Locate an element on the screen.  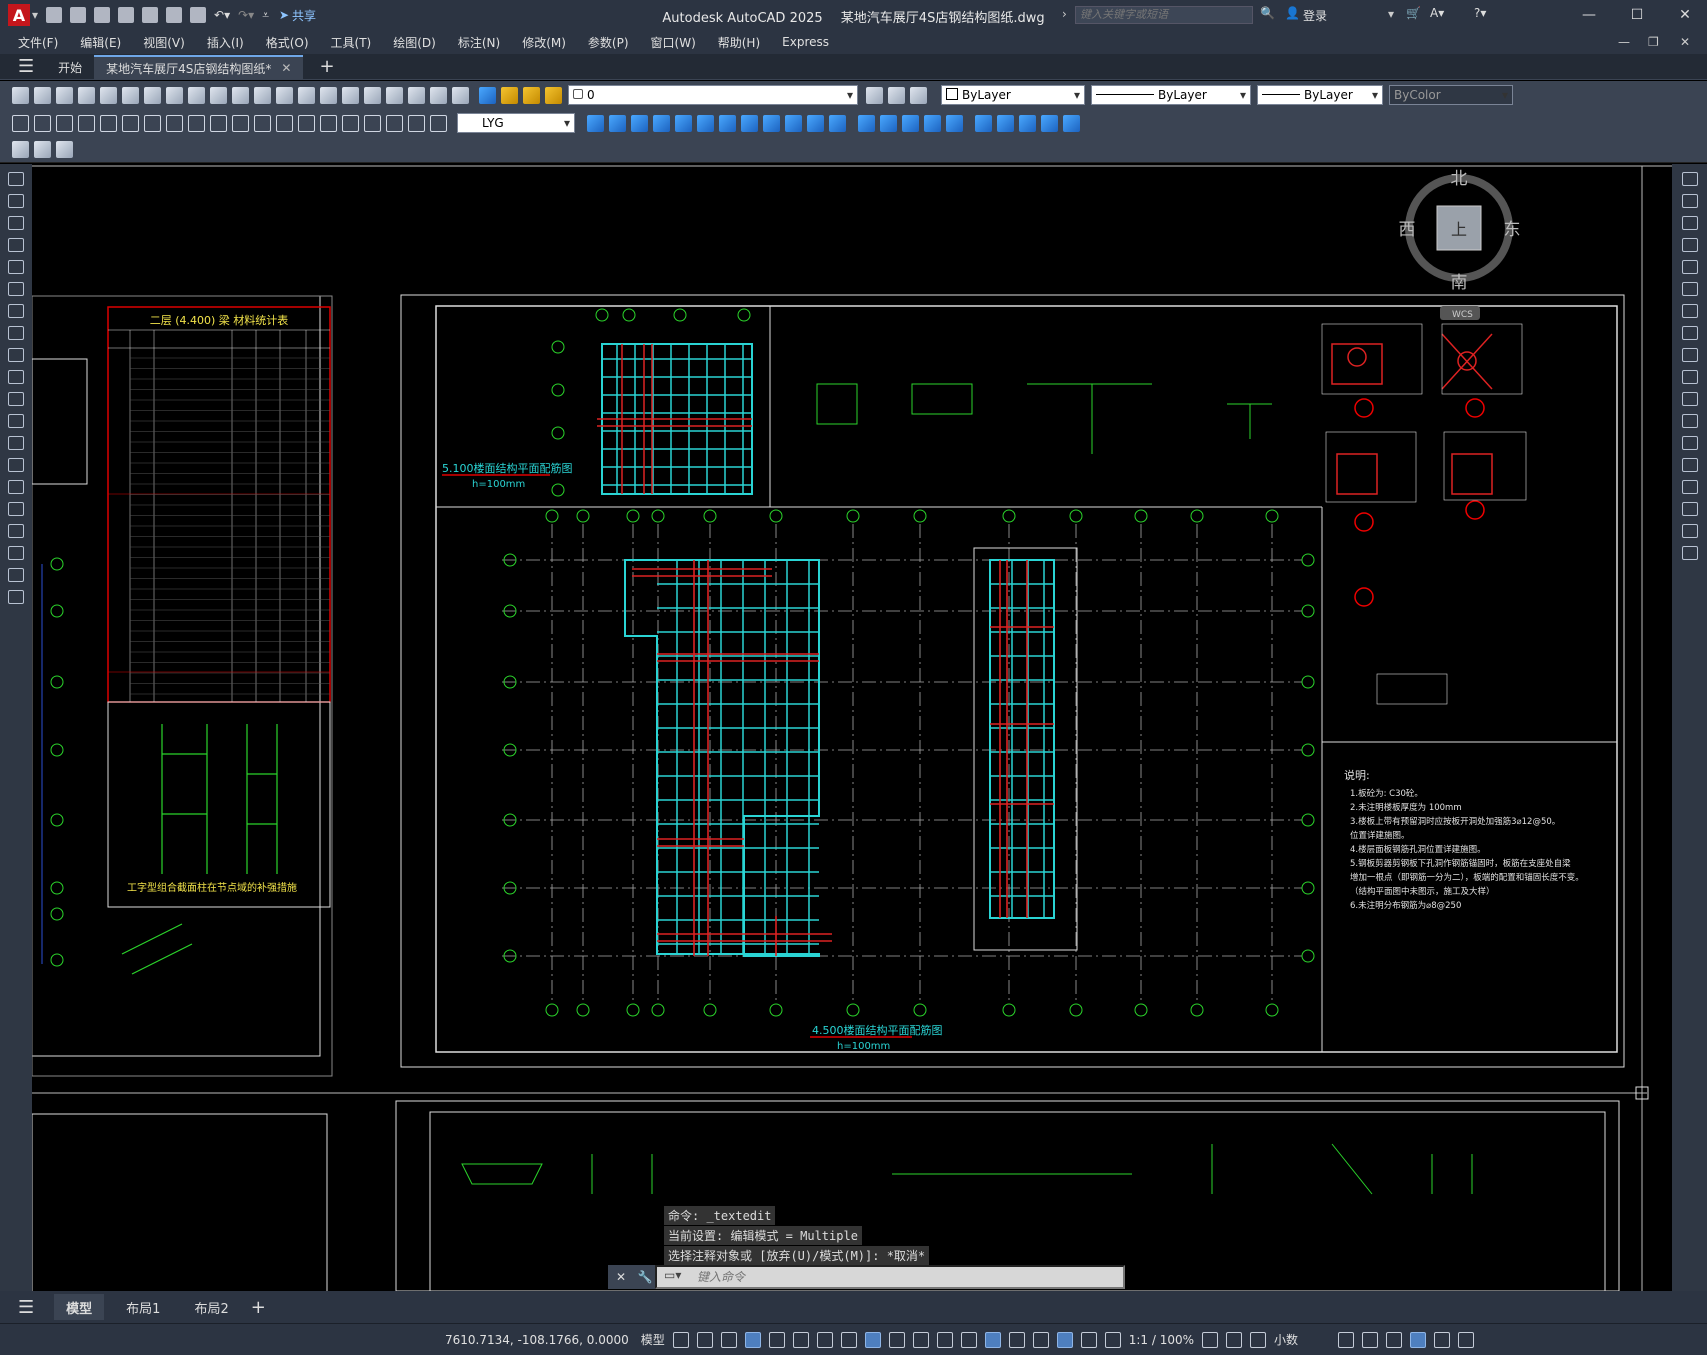
tab-active-drawing: 某地汽车展厅4S店钢结构图纸* ✕ is located at coordinates (199, 67).